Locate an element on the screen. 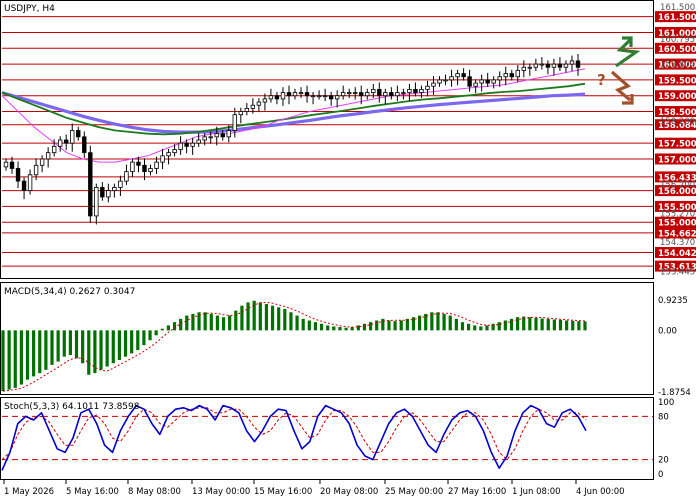 This screenshot has width=700, height=504. price-tick-label: 160.795 is located at coordinates (677, 40).